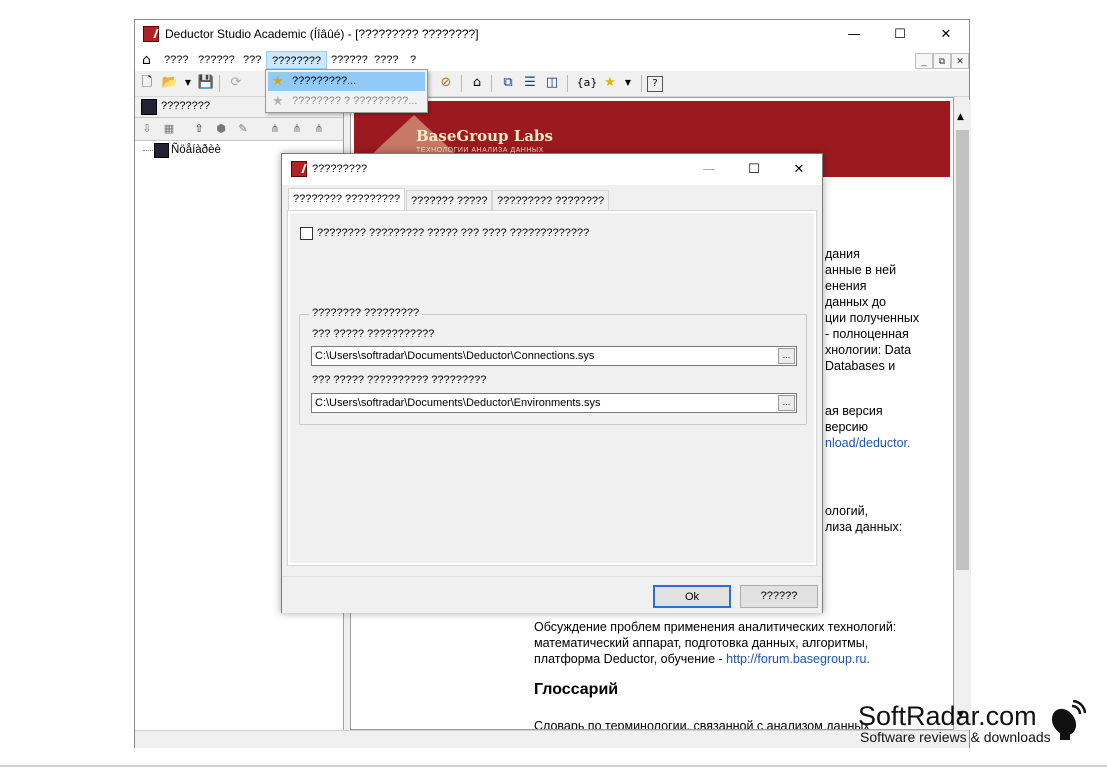 The height and width of the screenshot is (769, 1107). I want to click on help-icon: ?, so click(655, 84).